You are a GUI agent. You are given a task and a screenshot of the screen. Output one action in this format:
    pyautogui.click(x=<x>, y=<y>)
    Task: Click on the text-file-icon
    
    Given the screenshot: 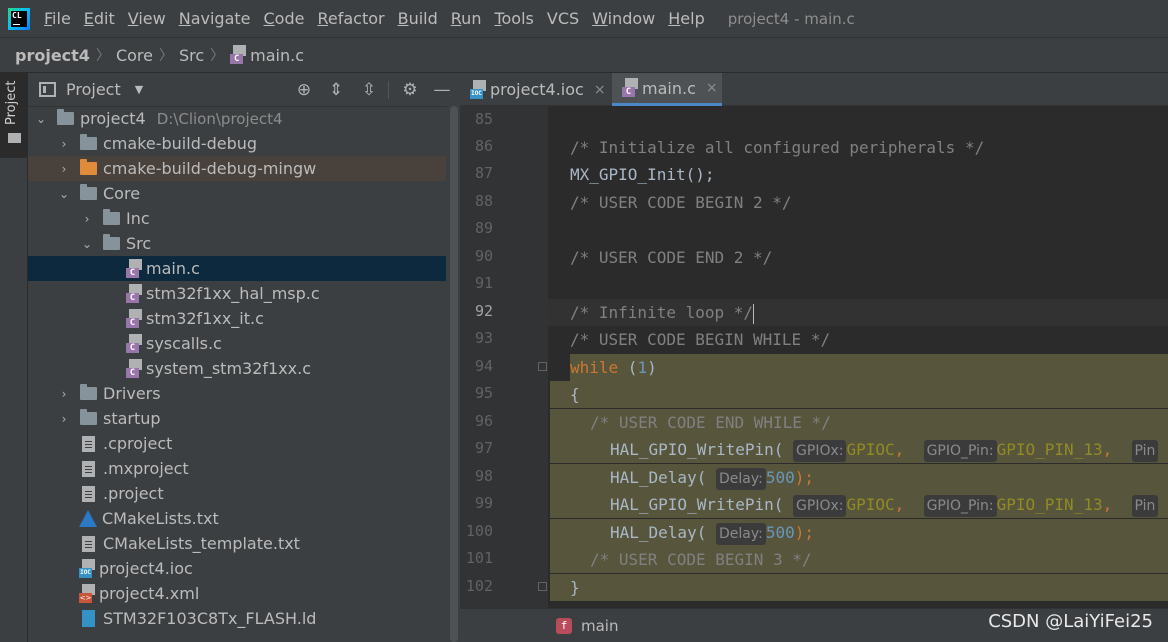 What is the action you would take?
    pyautogui.click(x=88, y=468)
    